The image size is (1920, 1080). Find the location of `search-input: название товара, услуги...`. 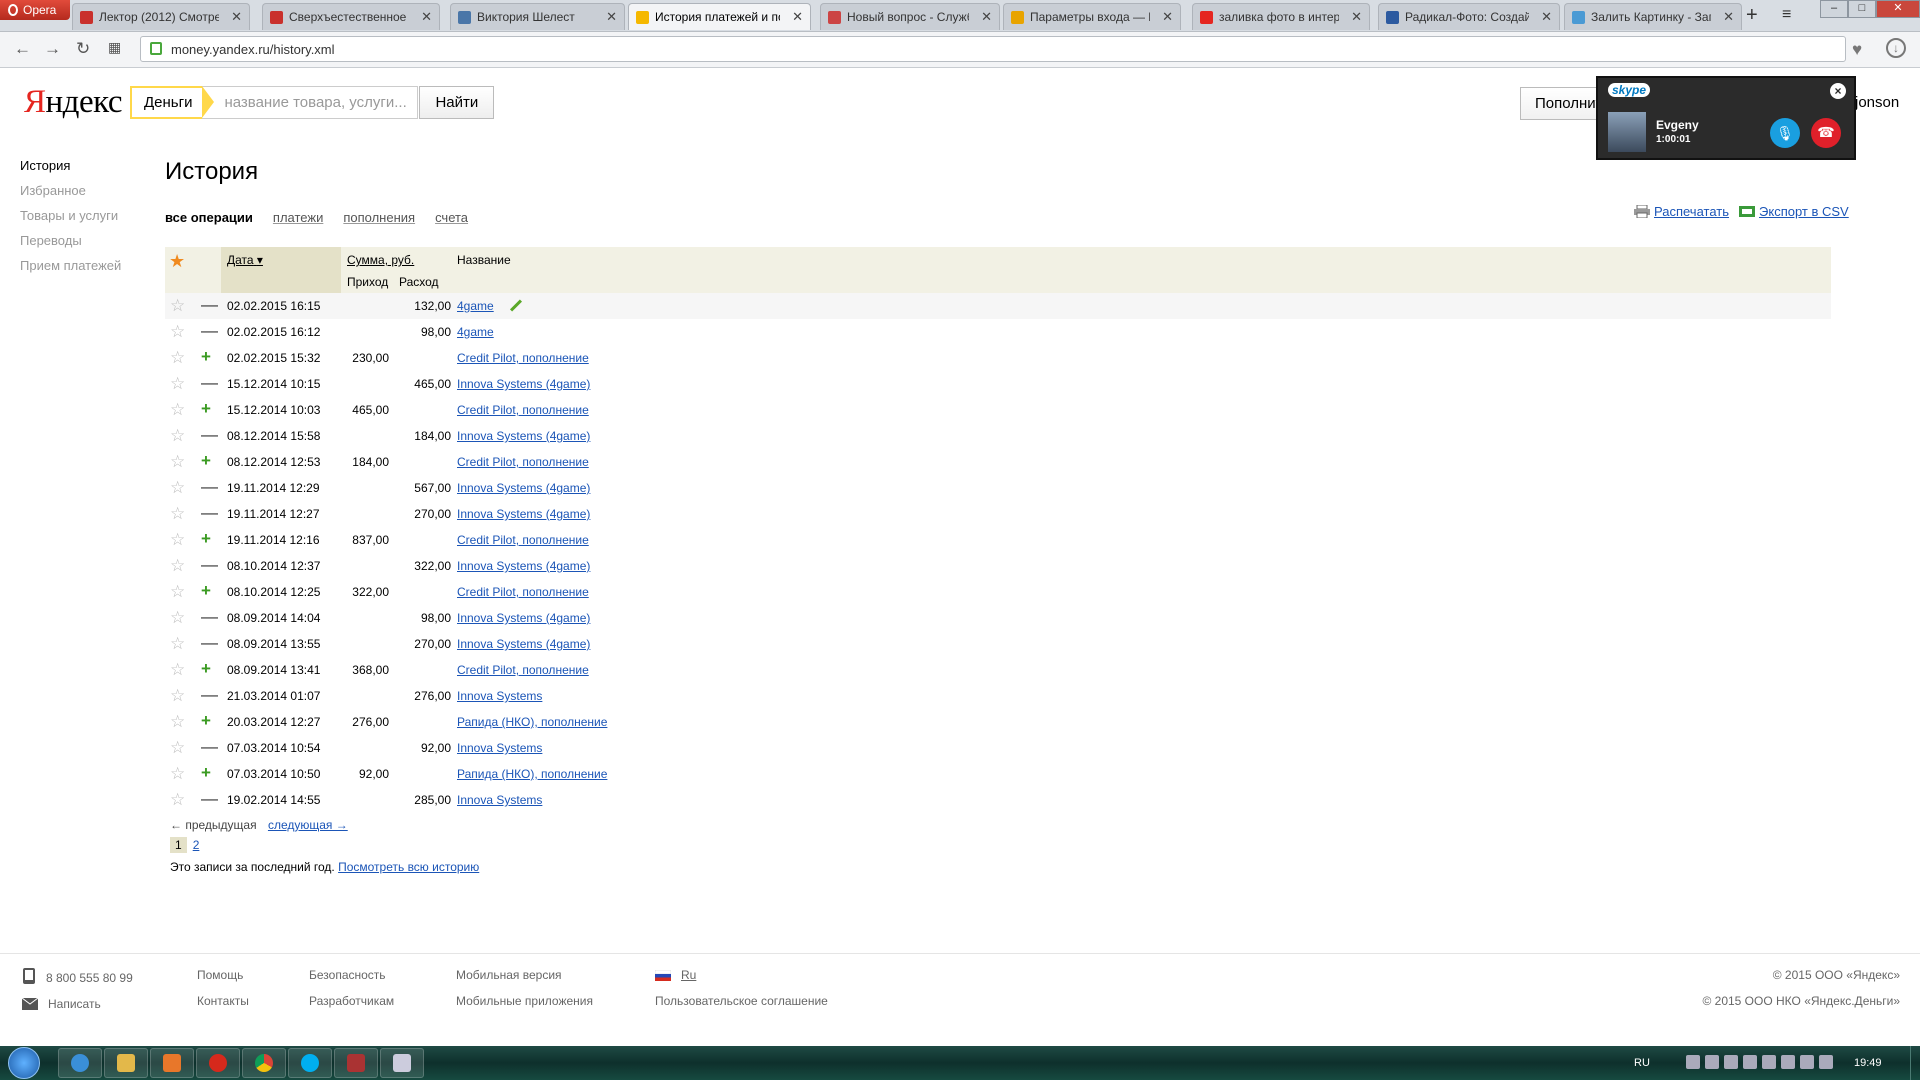

search-input: название товара, услуги... is located at coordinates (310, 102).